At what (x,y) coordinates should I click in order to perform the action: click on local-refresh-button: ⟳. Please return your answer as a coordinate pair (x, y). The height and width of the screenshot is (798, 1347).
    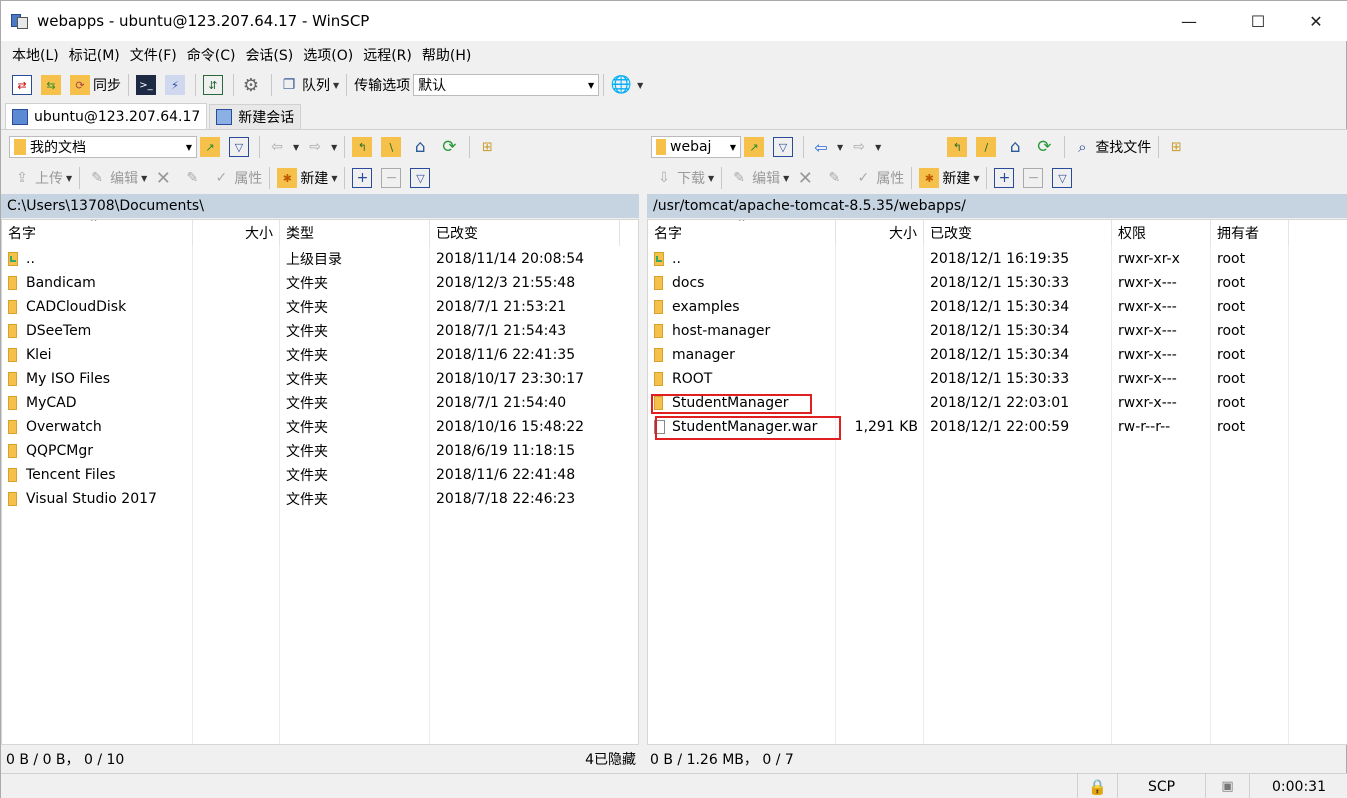
    Looking at the image, I should click on (450, 147).